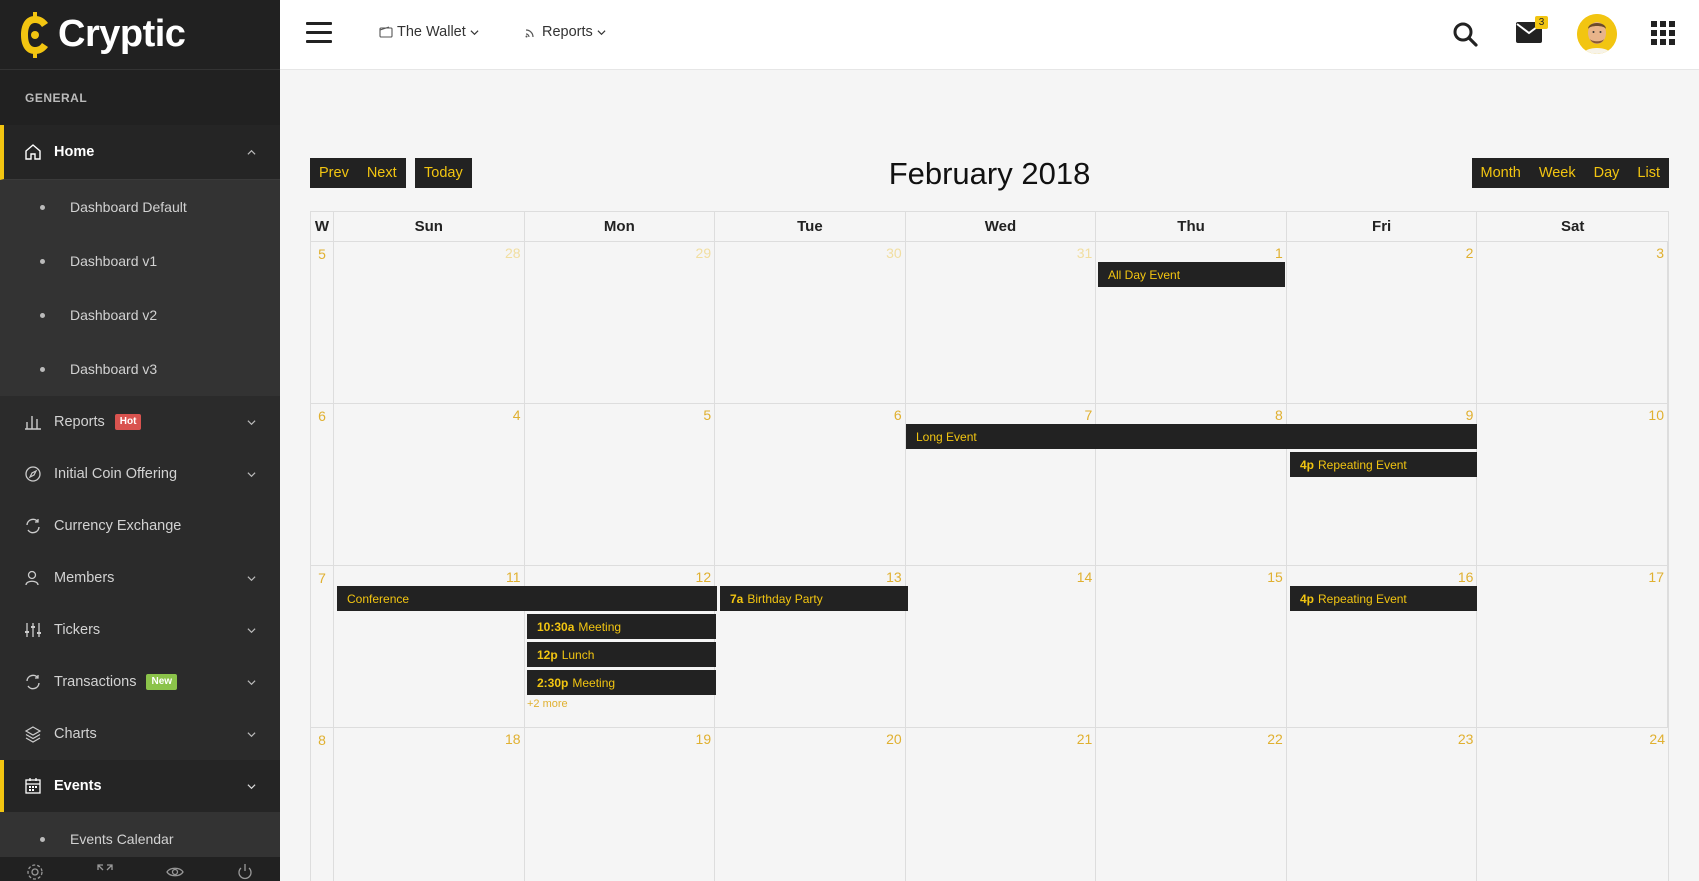  What do you see at coordinates (810, 322) in the screenshot?
I see `day-cell: 30` at bounding box center [810, 322].